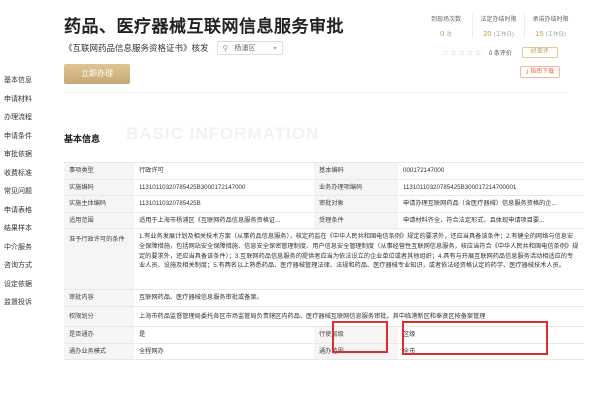 This screenshot has height=395, width=600. What do you see at coordinates (136, 48) in the screenshot?
I see `subtitle: 《互联网药品信息服务资格证书》核发` at bounding box center [136, 48].